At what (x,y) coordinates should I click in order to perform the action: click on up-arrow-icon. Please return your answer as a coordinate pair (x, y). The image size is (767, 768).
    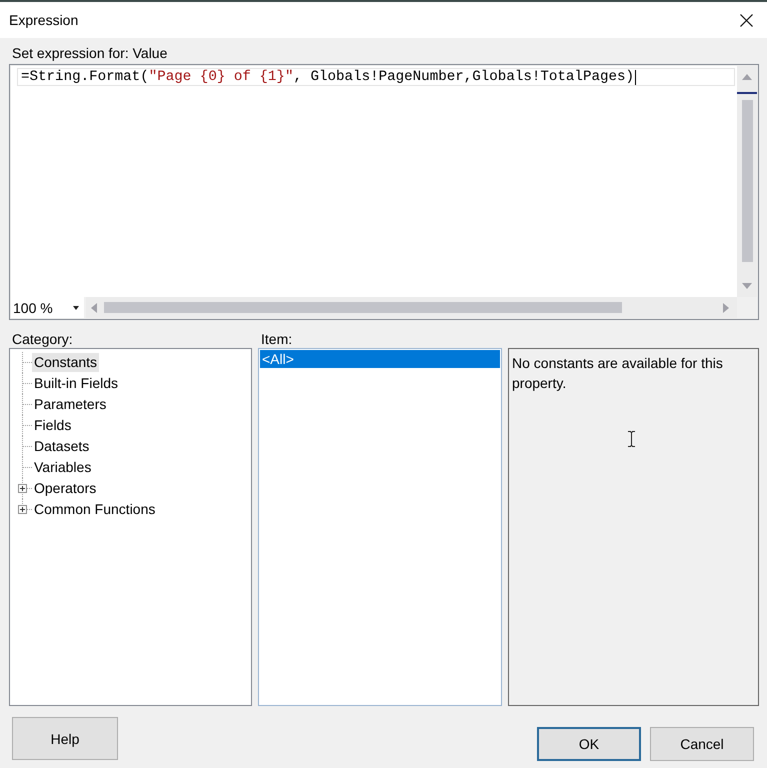
    Looking at the image, I should click on (747, 77).